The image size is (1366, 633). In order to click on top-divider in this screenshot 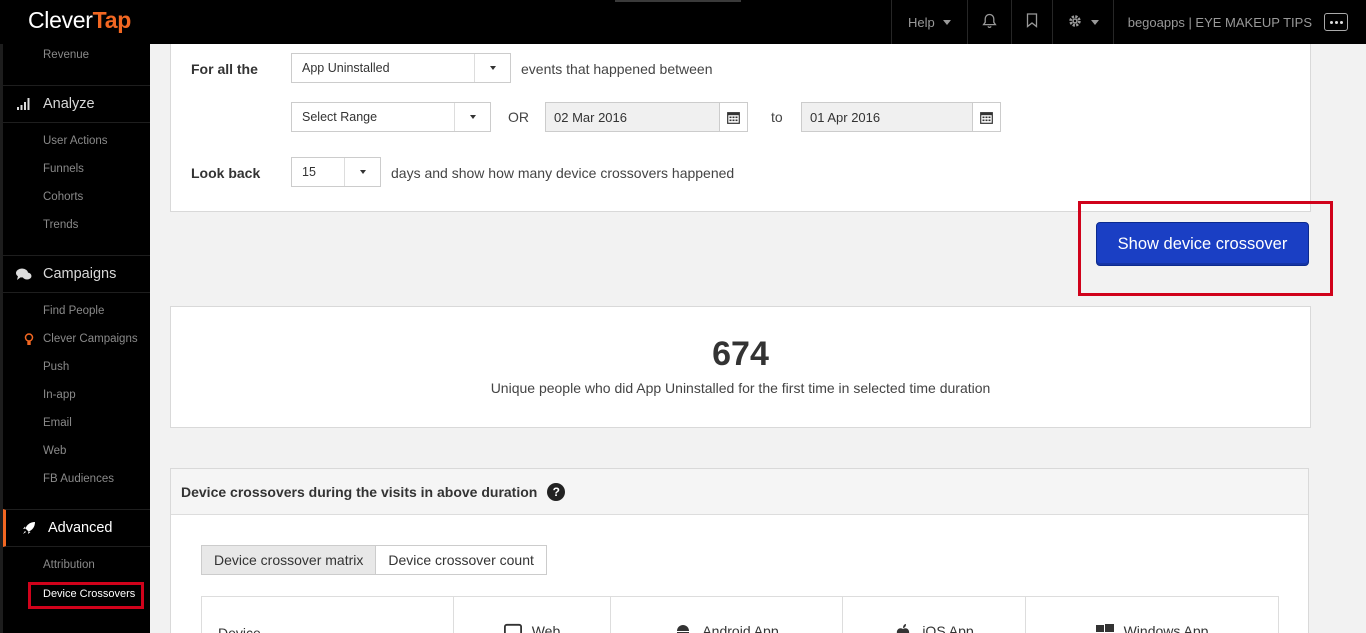, I will do `click(678, 1)`.